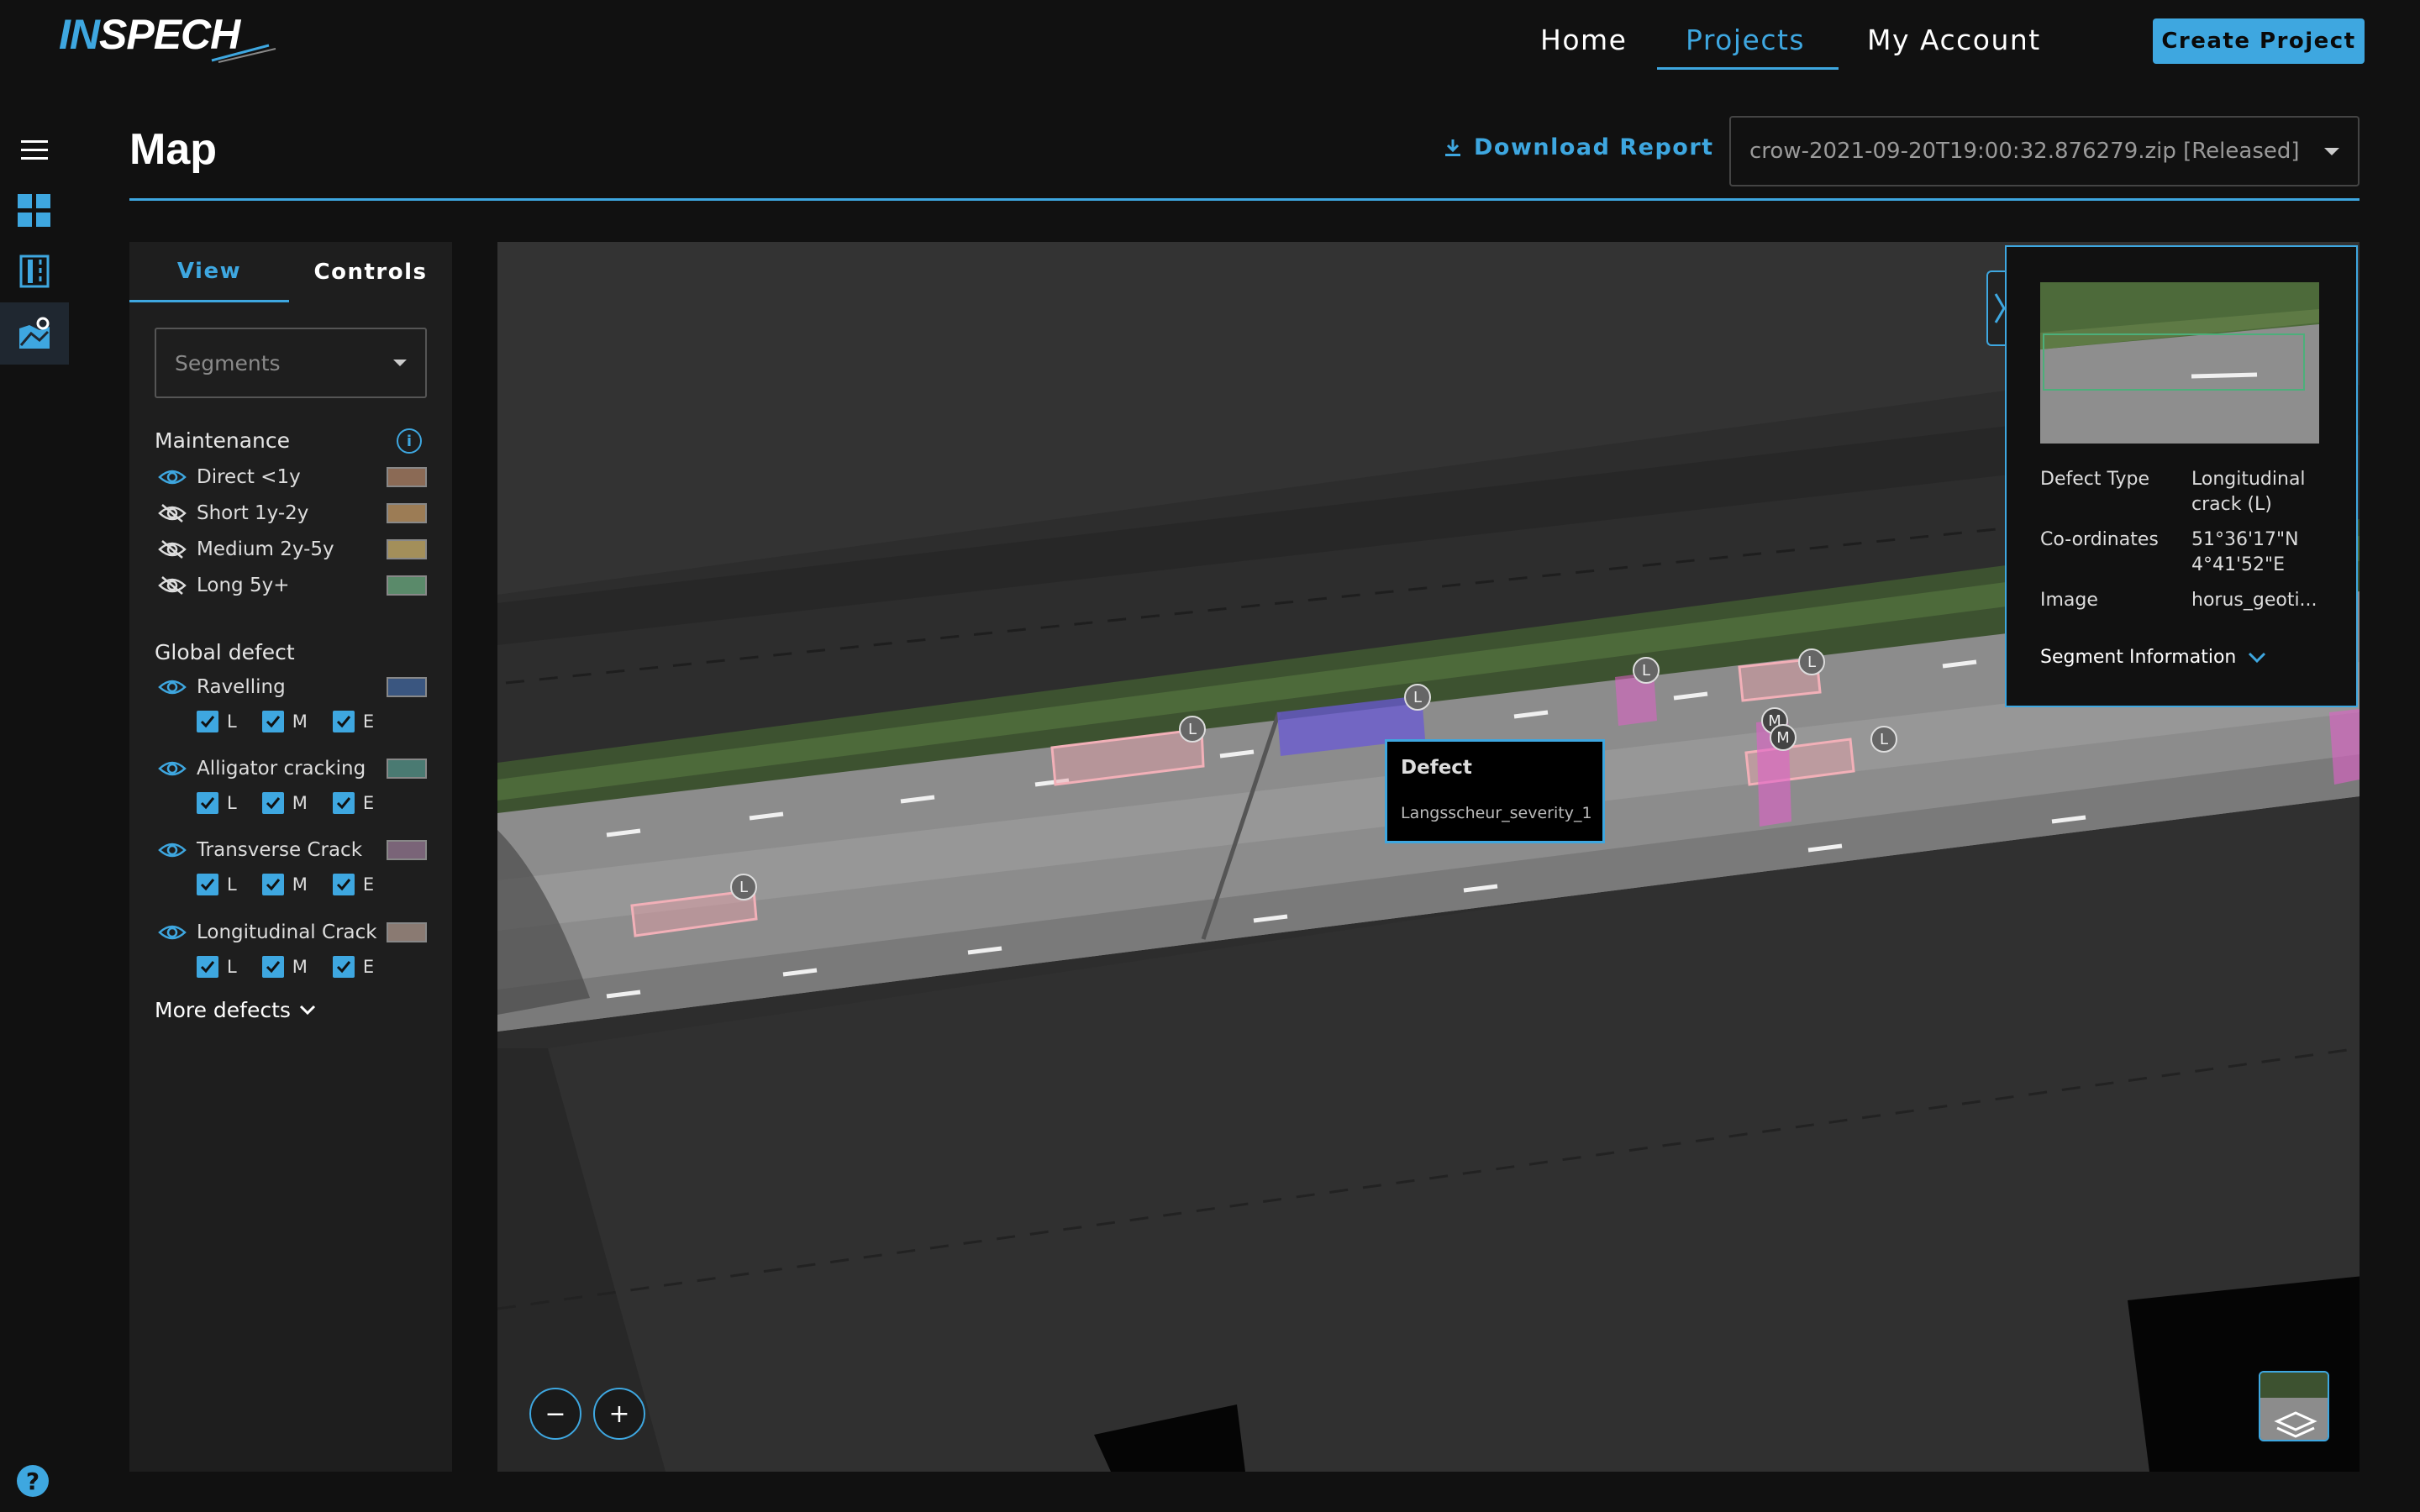 The image size is (2420, 1512). I want to click on nav-my-account: My Account, so click(1954, 40).